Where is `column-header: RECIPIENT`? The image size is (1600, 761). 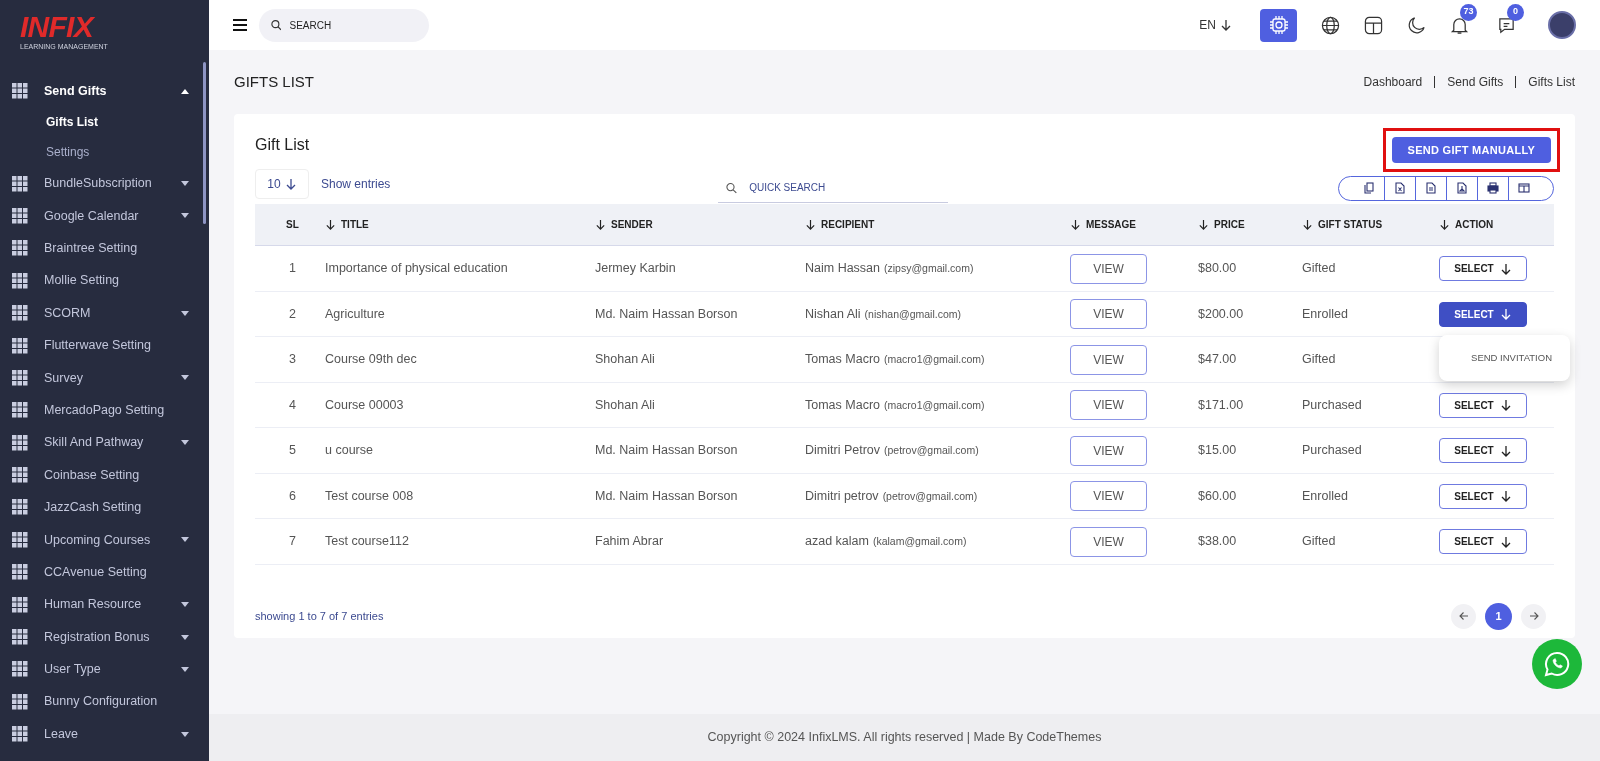 column-header: RECIPIENT is located at coordinates (848, 225).